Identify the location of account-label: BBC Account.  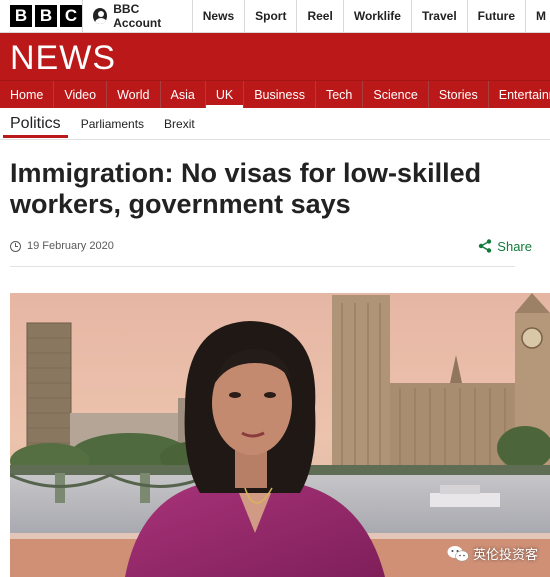
(137, 16).